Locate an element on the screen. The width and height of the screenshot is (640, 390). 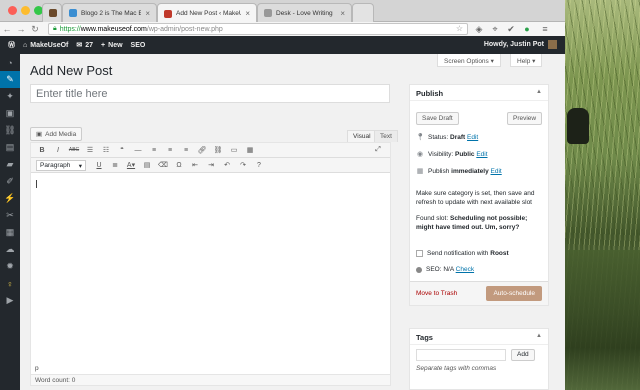
plugins-icon: ⚡ is located at coordinates (10, 198).